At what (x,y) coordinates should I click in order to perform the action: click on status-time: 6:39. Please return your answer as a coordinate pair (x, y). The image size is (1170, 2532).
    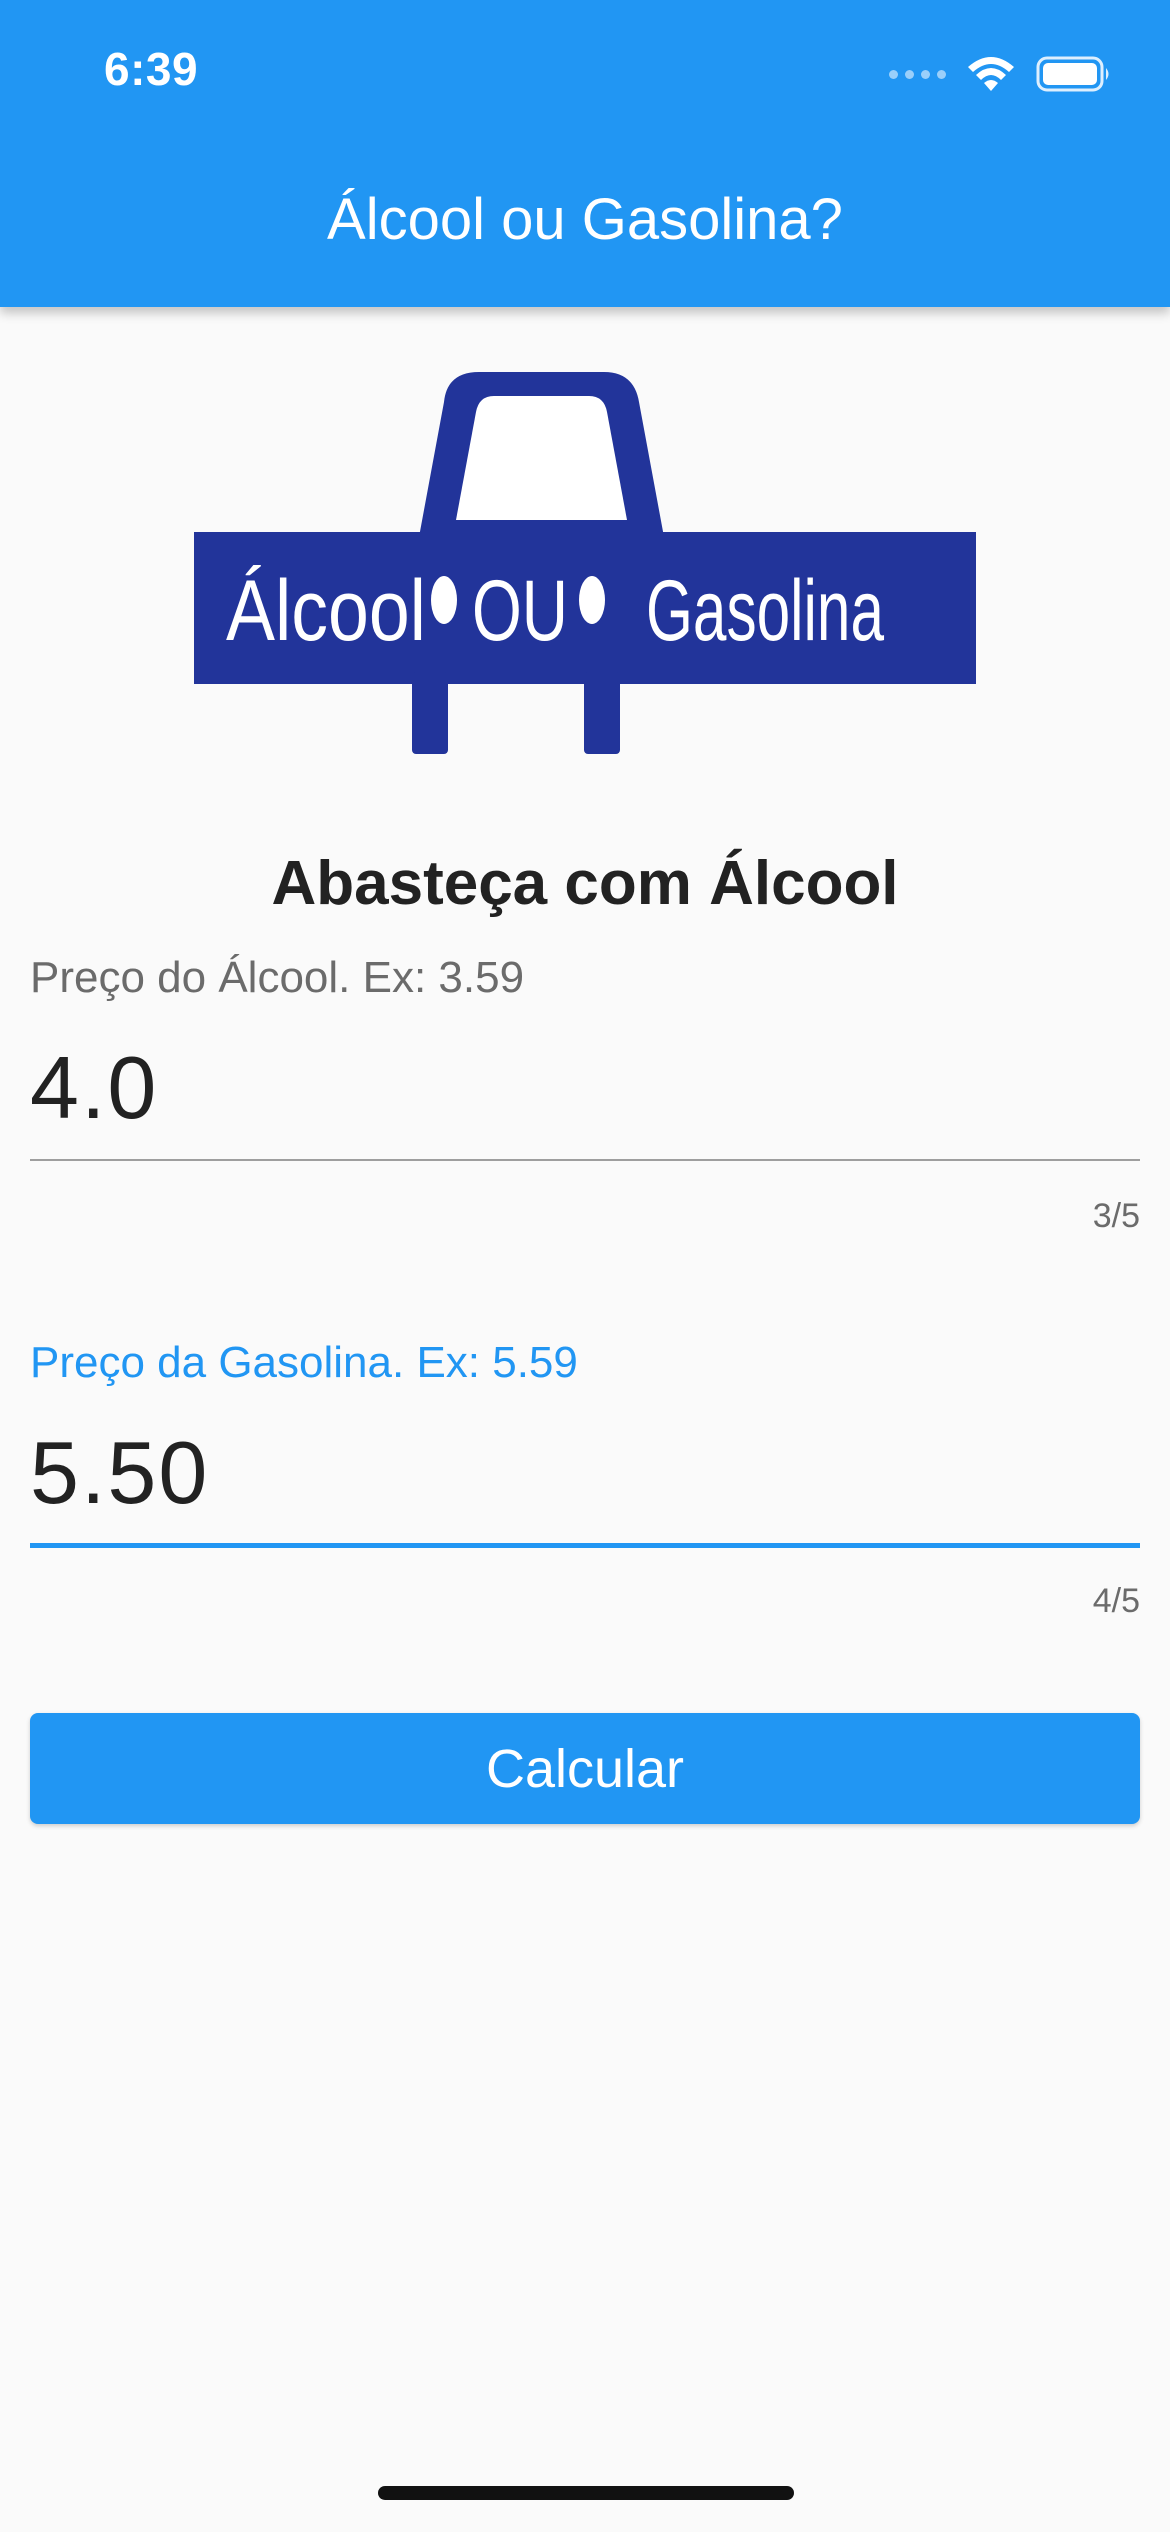
    Looking at the image, I should click on (151, 69).